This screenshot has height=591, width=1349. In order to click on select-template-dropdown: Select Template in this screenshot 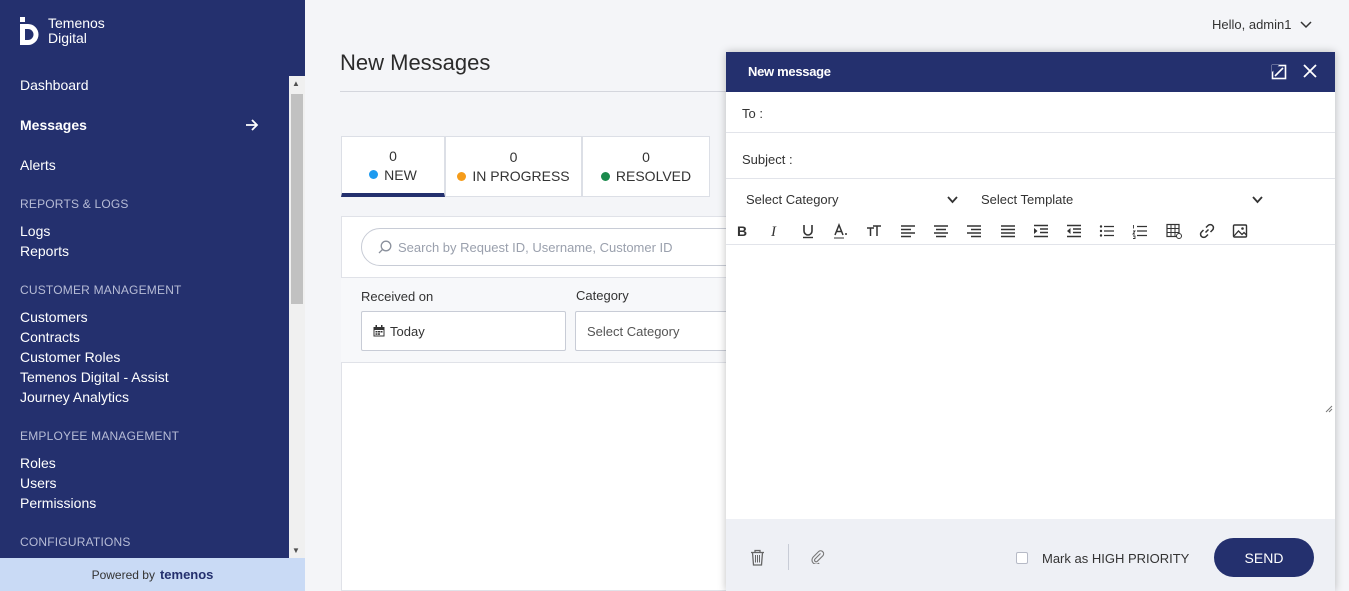, I will do `click(1027, 199)`.